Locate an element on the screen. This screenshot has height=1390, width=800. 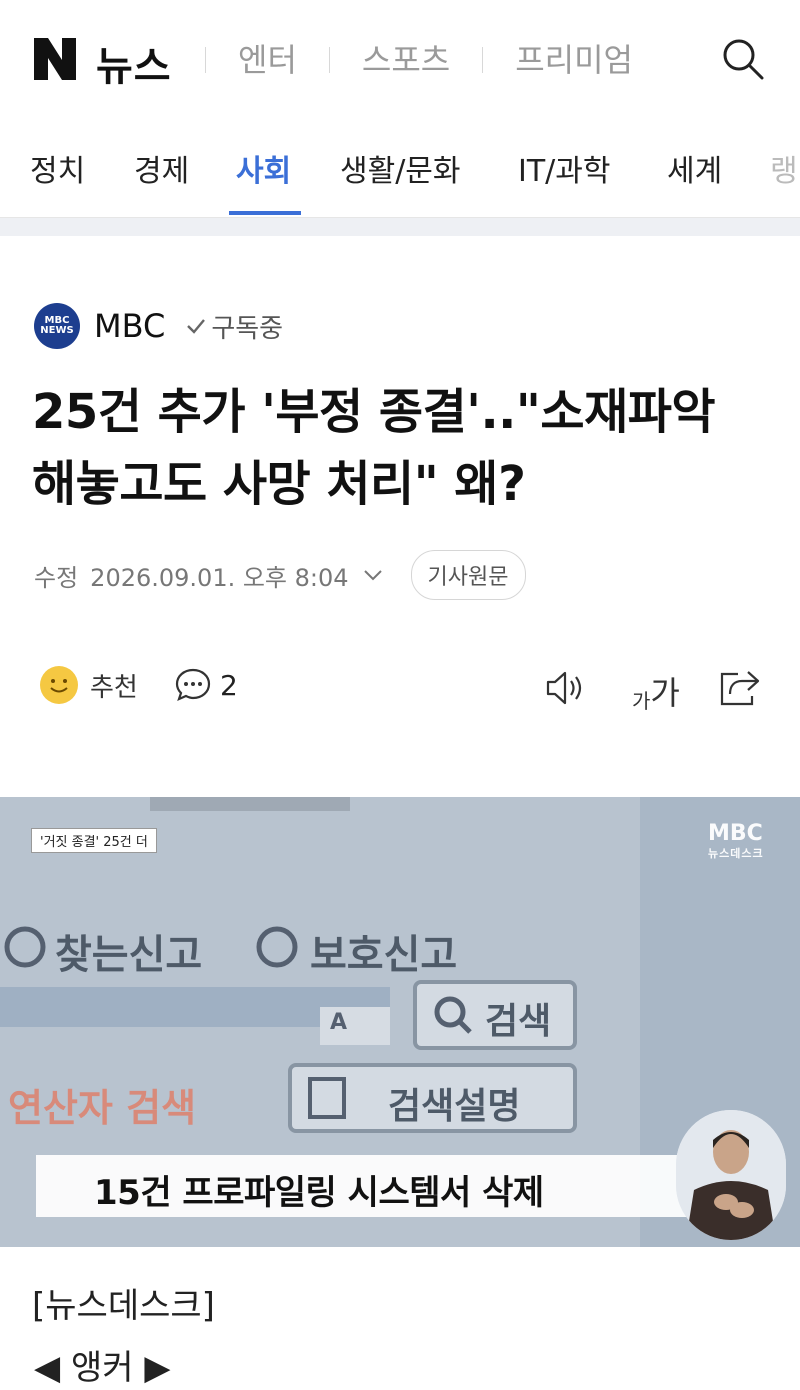
tab-it-science: IT/과학 is located at coordinates (564, 168).